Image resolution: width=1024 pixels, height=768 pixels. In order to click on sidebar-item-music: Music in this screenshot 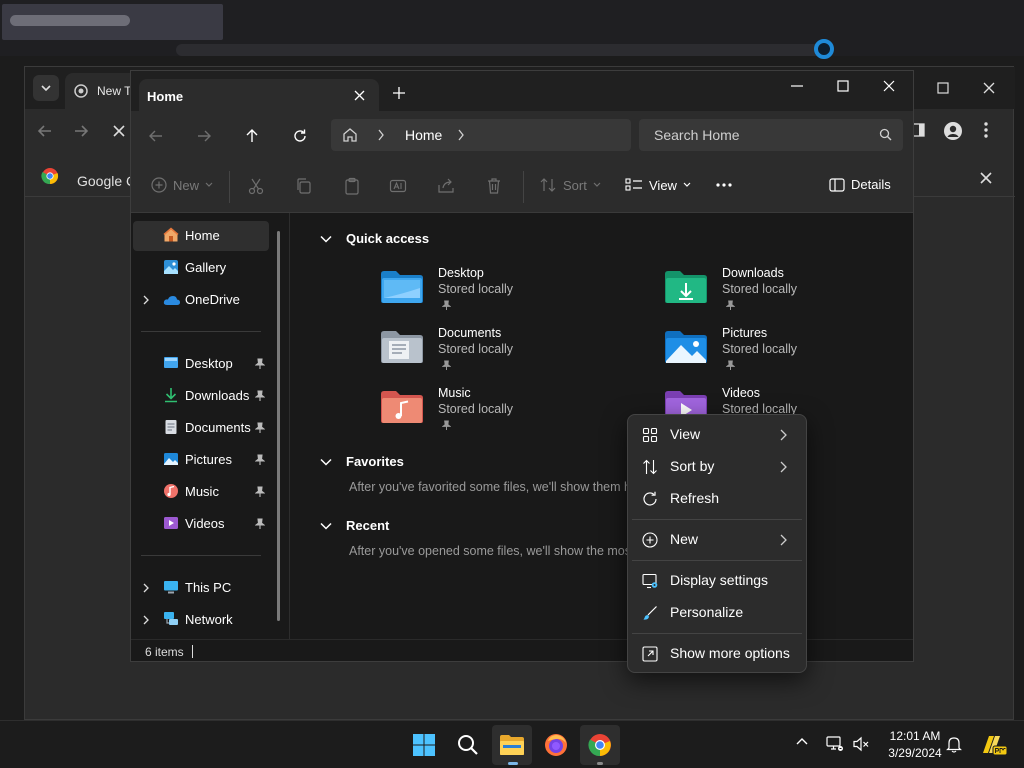, I will do `click(201, 492)`.